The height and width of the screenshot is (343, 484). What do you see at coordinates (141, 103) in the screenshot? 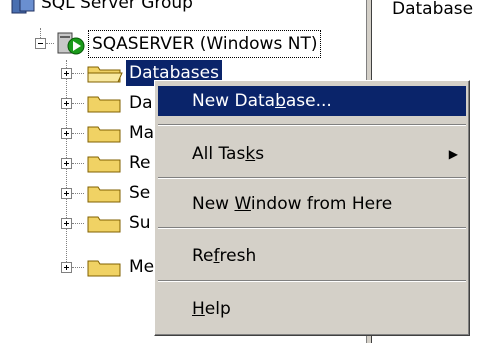
I see `tree-node-label: Da` at bounding box center [141, 103].